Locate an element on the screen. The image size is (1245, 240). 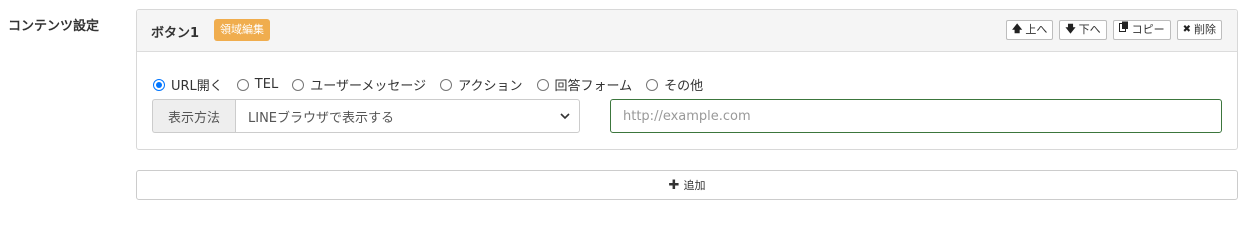
area-edit-badge: 領域編集 is located at coordinates (242, 30).